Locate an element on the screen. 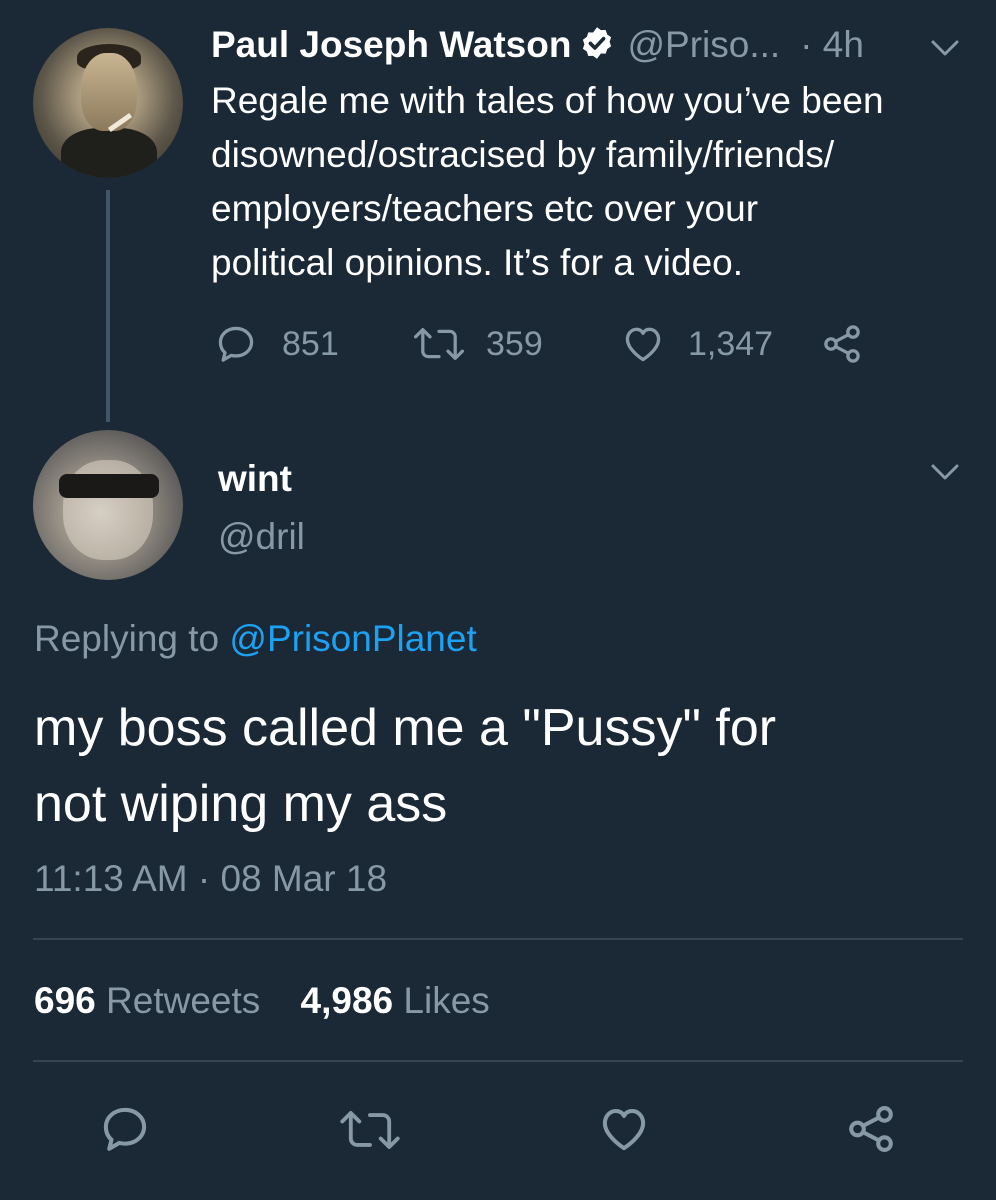 This screenshot has width=996, height=1200. parent-author-avatar is located at coordinates (108, 103).